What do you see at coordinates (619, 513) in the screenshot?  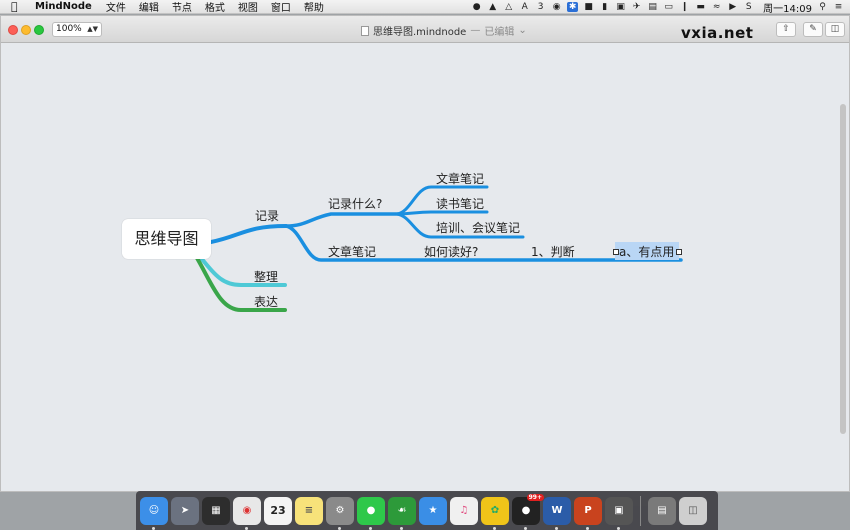 I see `screen-recorder-icon: ▣` at bounding box center [619, 513].